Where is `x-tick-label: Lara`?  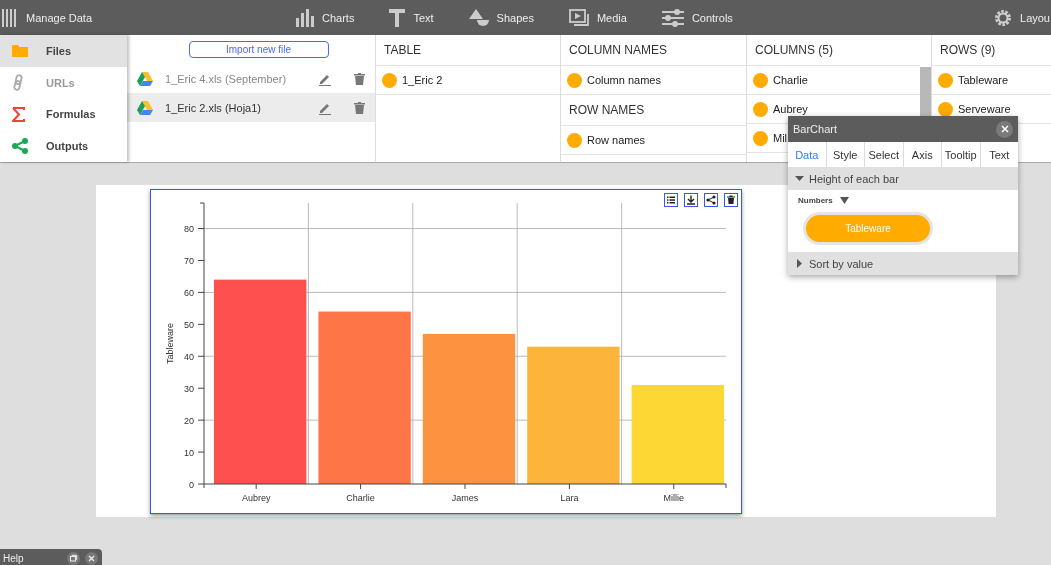
x-tick-label: Lara is located at coordinates (569, 498).